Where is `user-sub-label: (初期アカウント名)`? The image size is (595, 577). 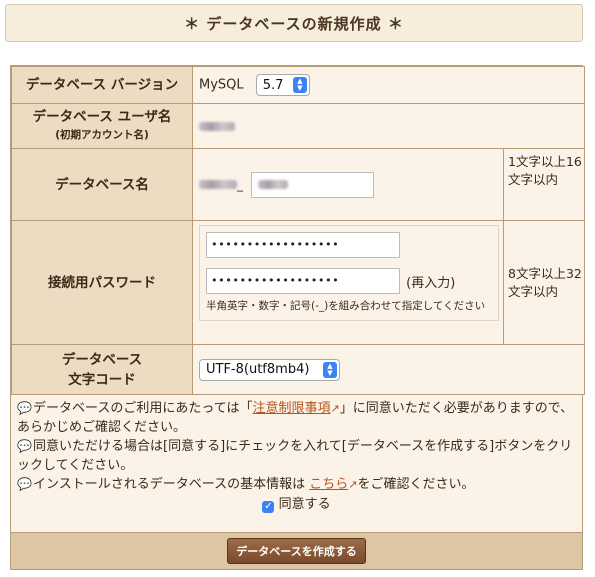
user-sub-label: (初期アカウント名) is located at coordinates (102, 135).